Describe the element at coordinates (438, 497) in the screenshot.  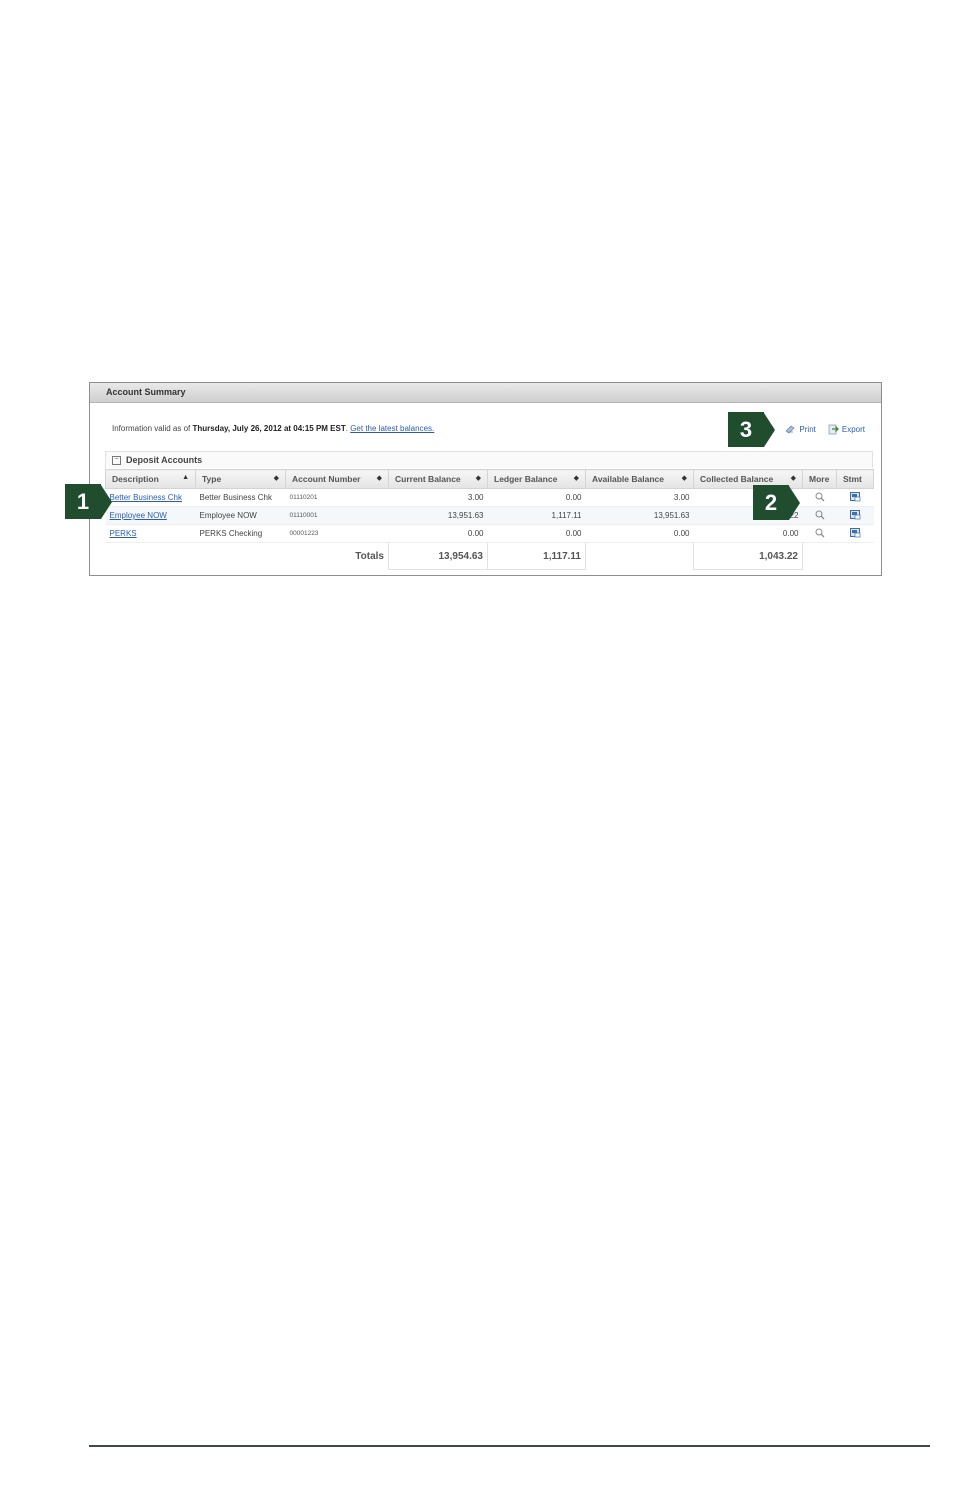
I see `cell-current-balance: 3.00` at that location.